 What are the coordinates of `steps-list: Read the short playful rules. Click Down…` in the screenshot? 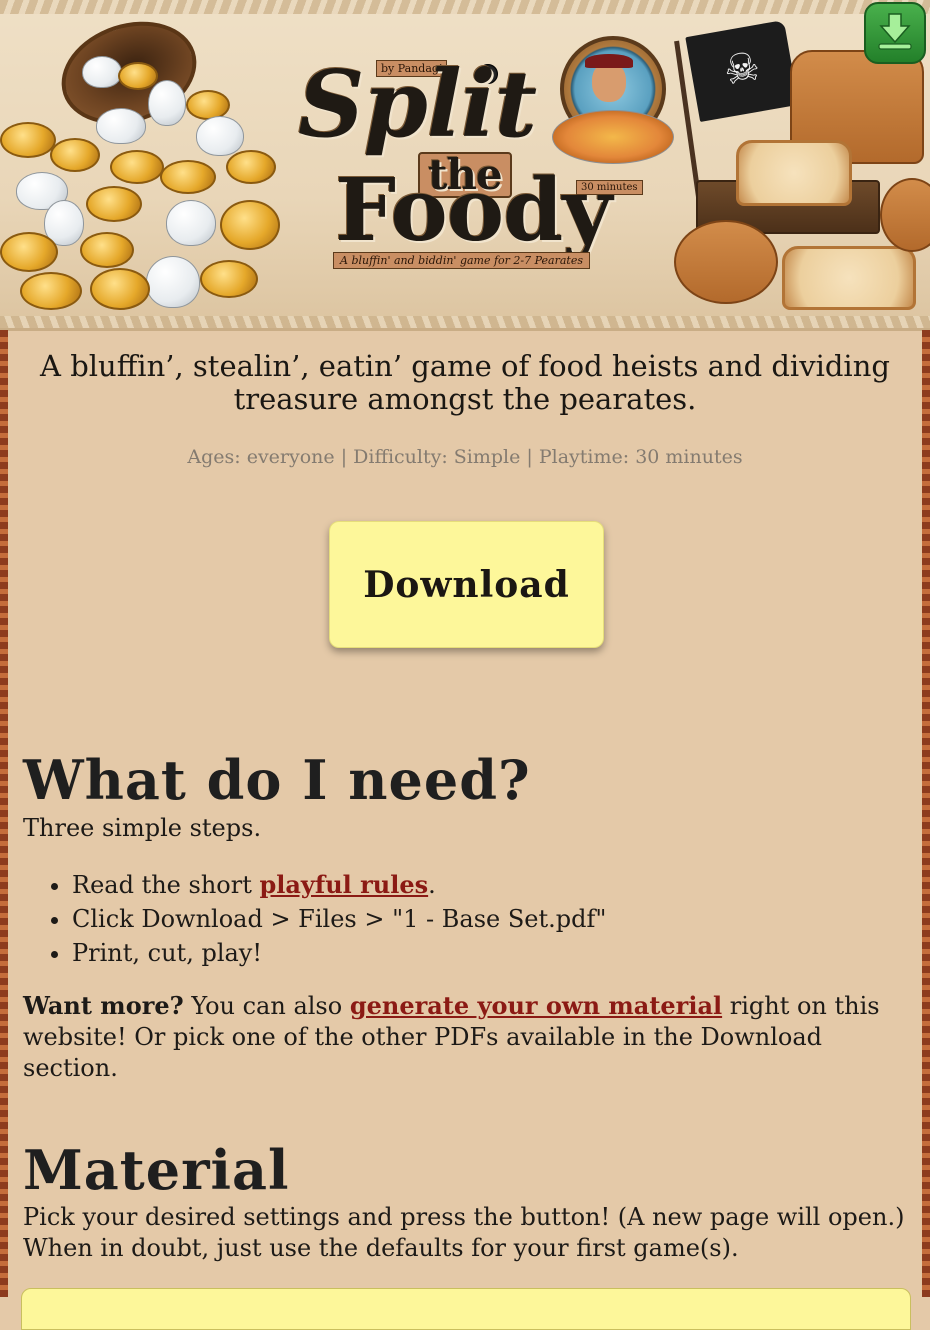 It's located at (327, 919).